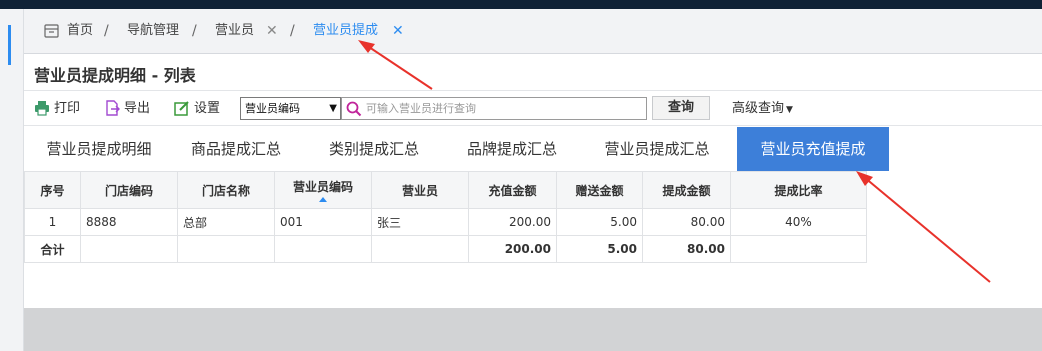  I want to click on settings-button: 设置, so click(197, 109).